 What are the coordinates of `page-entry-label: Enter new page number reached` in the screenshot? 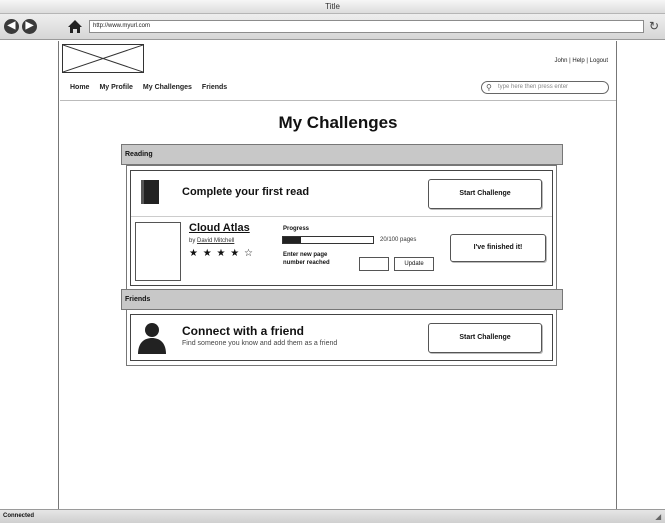 It's located at (306, 259).